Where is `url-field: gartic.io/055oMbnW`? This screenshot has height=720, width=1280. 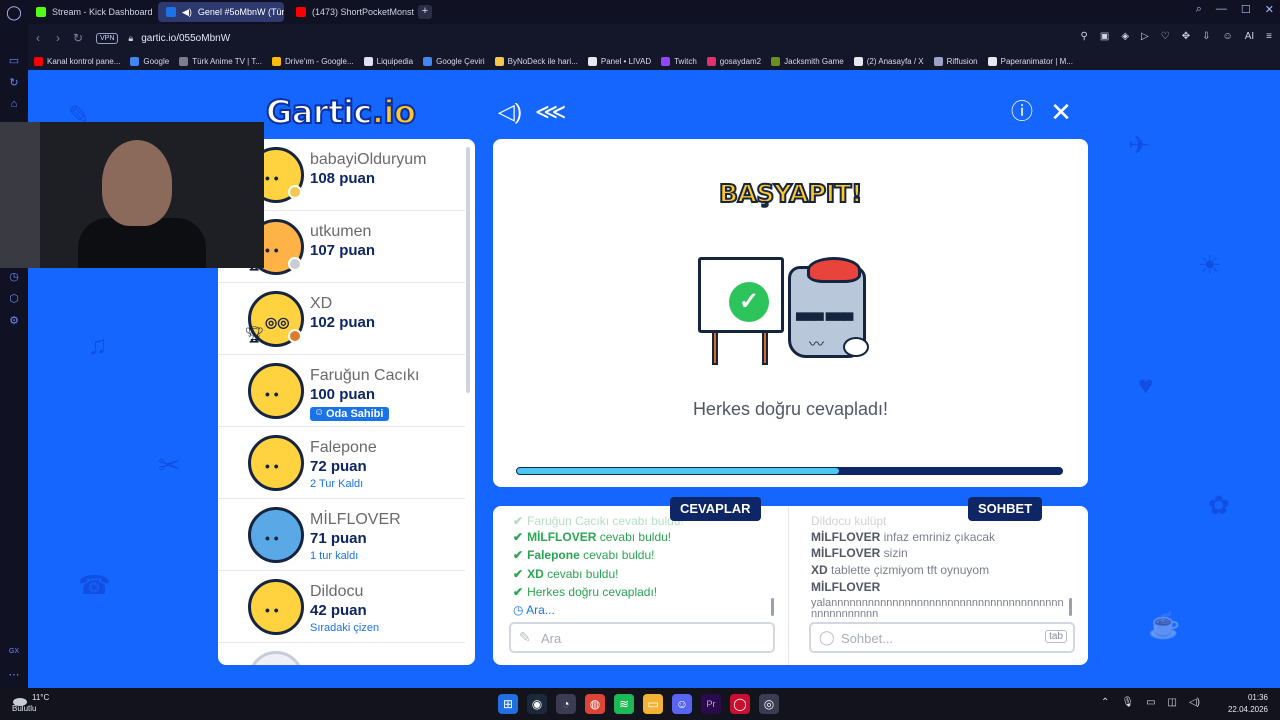 url-field: gartic.io/055oMbnW is located at coordinates (185, 38).